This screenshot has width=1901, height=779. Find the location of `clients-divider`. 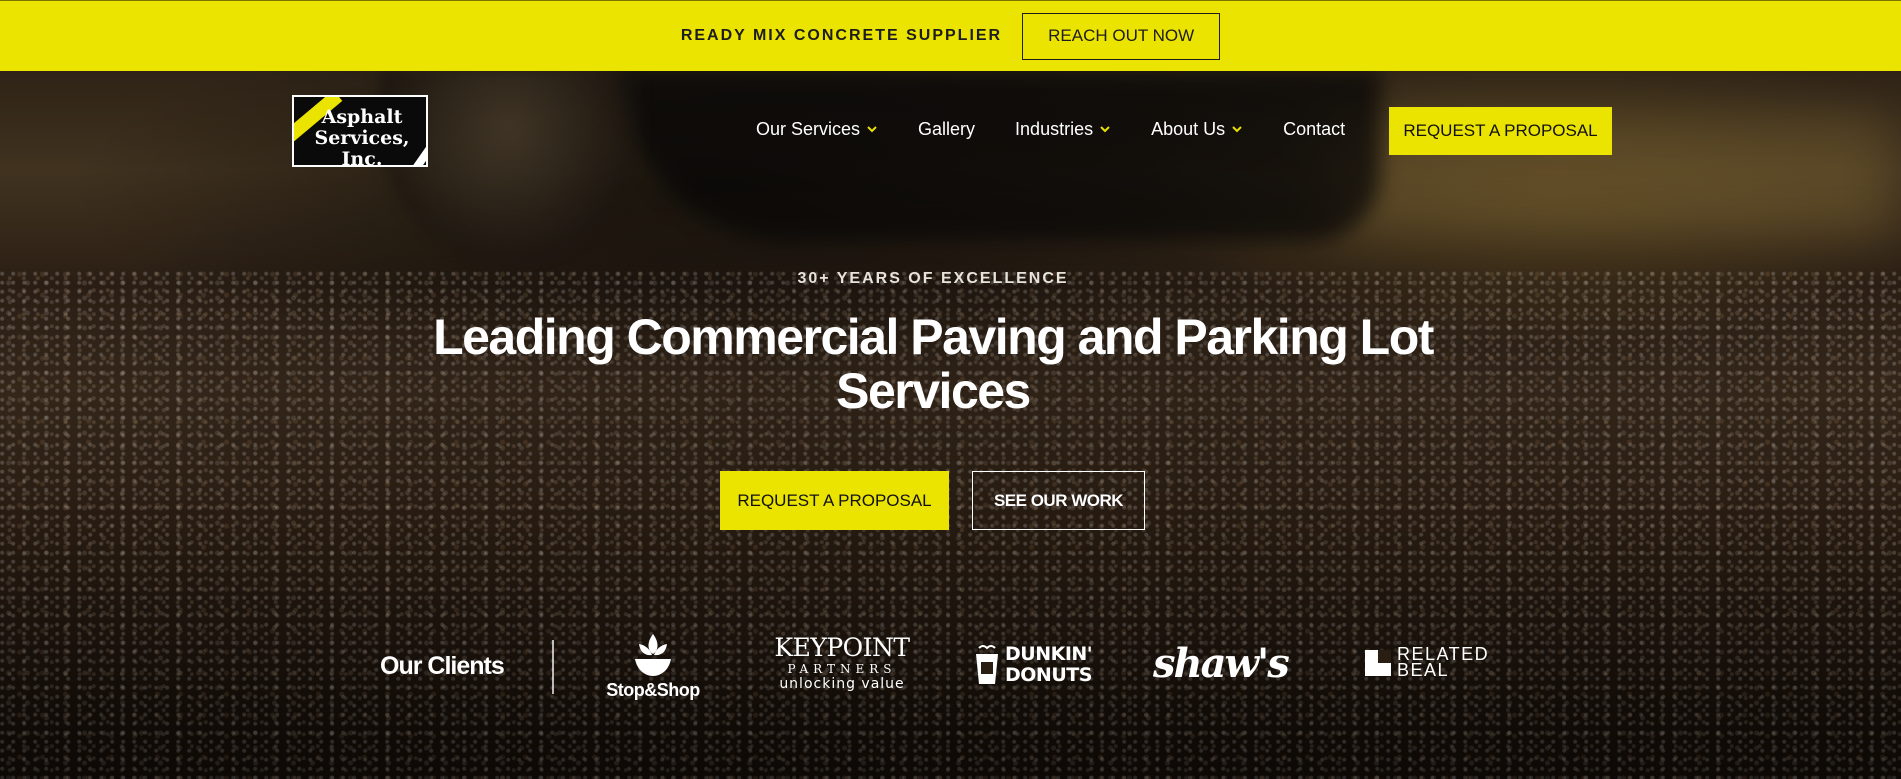

clients-divider is located at coordinates (553, 667).